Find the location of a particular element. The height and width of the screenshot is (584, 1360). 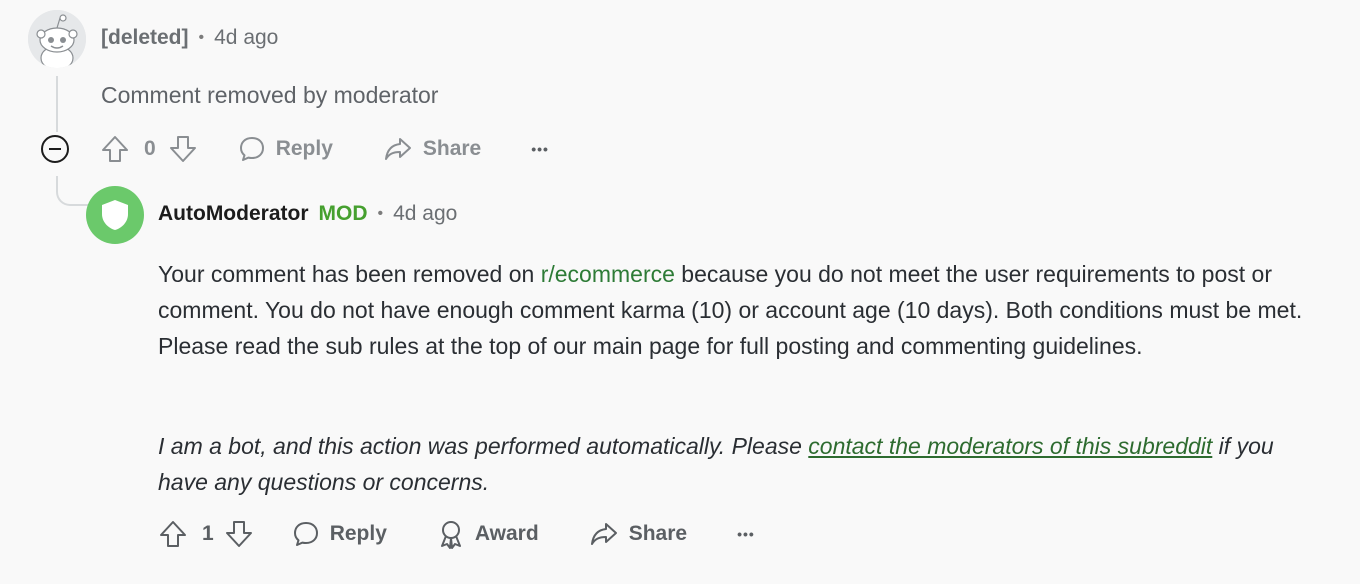

comment-actions: 0 Reply Share ••• is located at coordinates (324, 149).